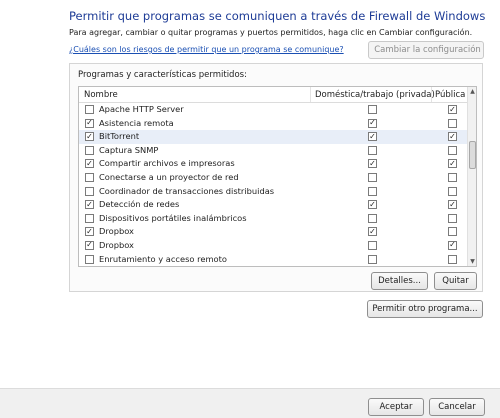 This screenshot has height=418, width=500. What do you see at coordinates (457, 407) in the screenshot?
I see `cancel-button: Cancelar` at bounding box center [457, 407].